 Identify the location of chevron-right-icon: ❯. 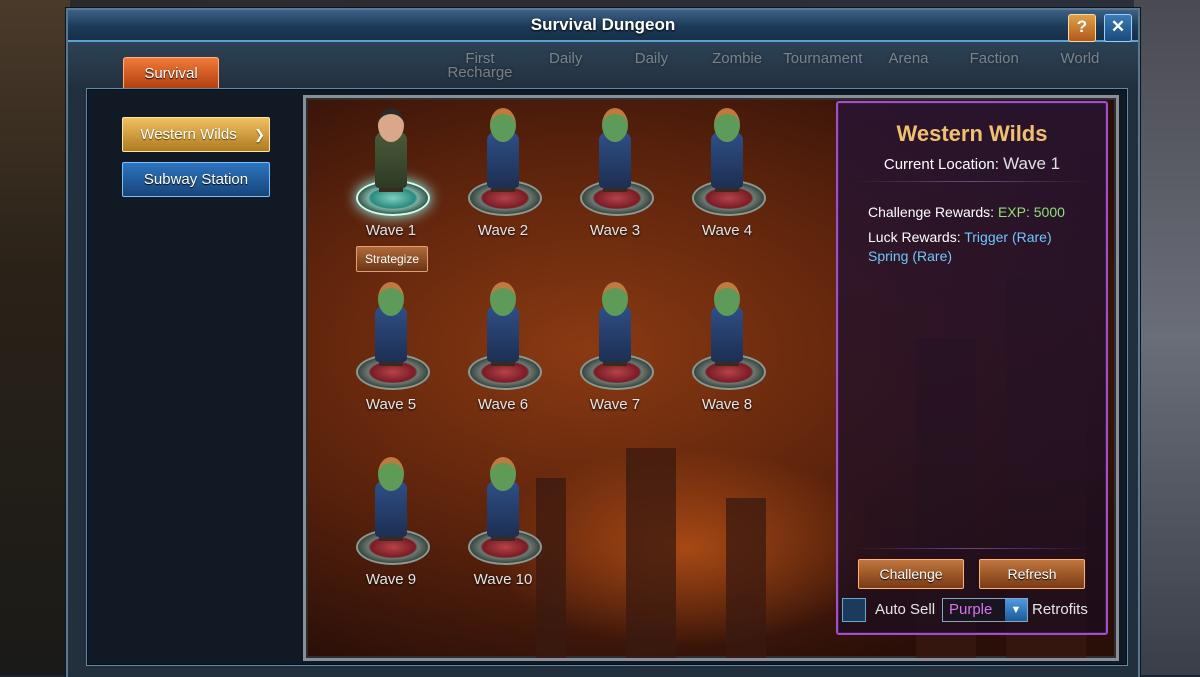
(259, 134).